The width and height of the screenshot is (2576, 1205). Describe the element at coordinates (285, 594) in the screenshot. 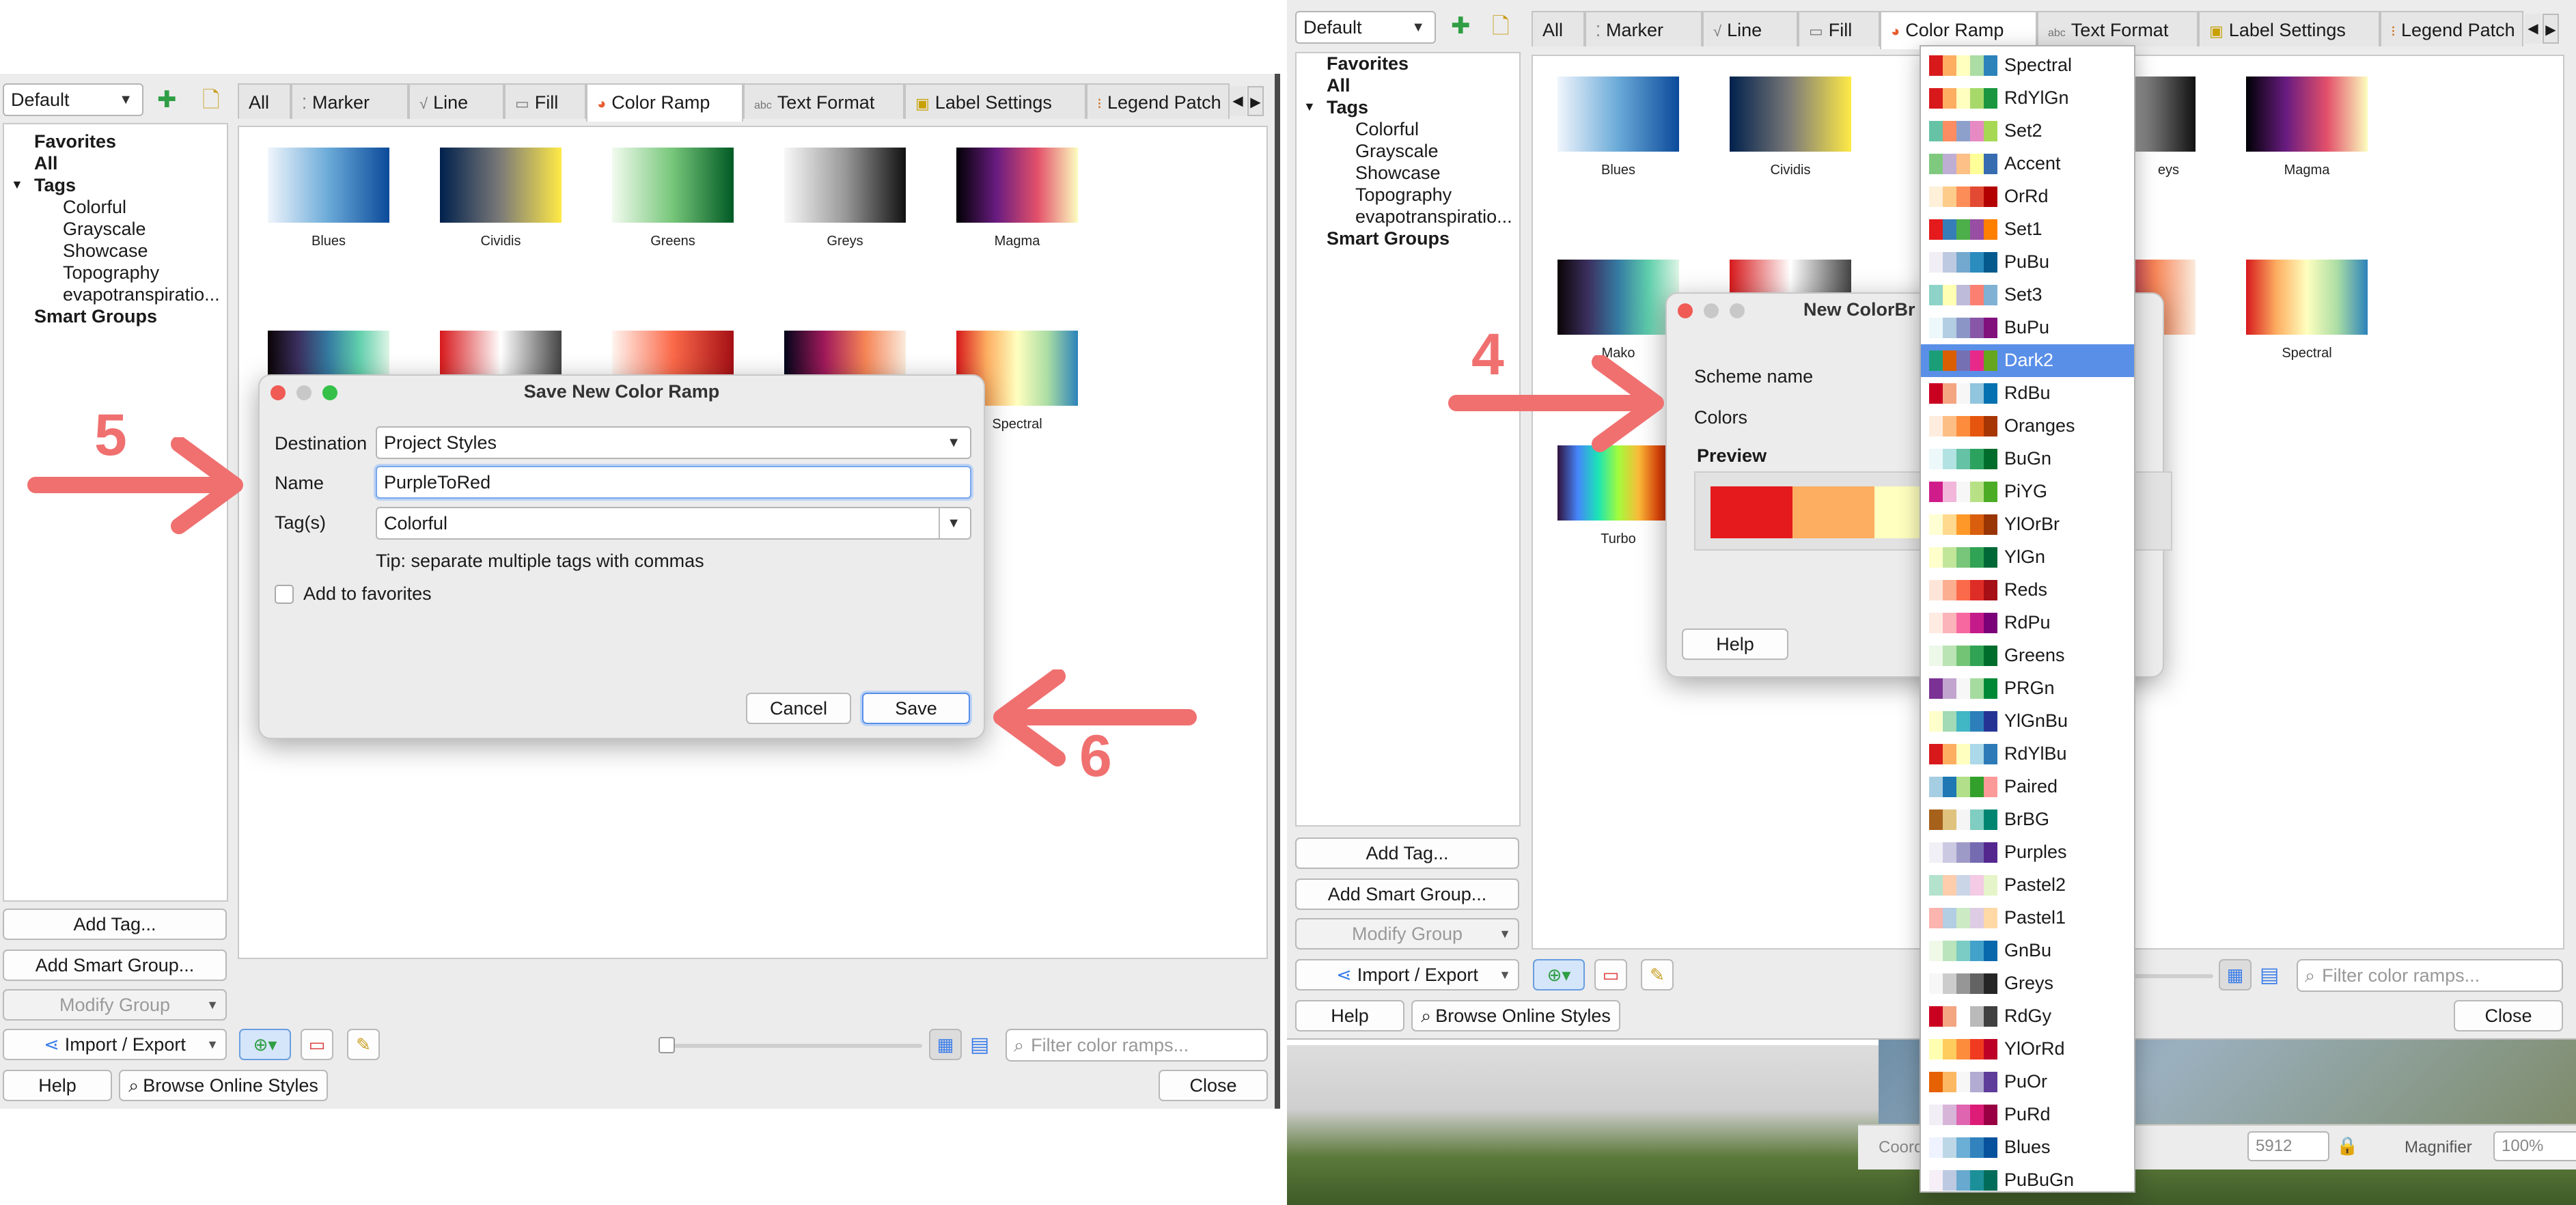

I see `favorites-checkbox` at that location.